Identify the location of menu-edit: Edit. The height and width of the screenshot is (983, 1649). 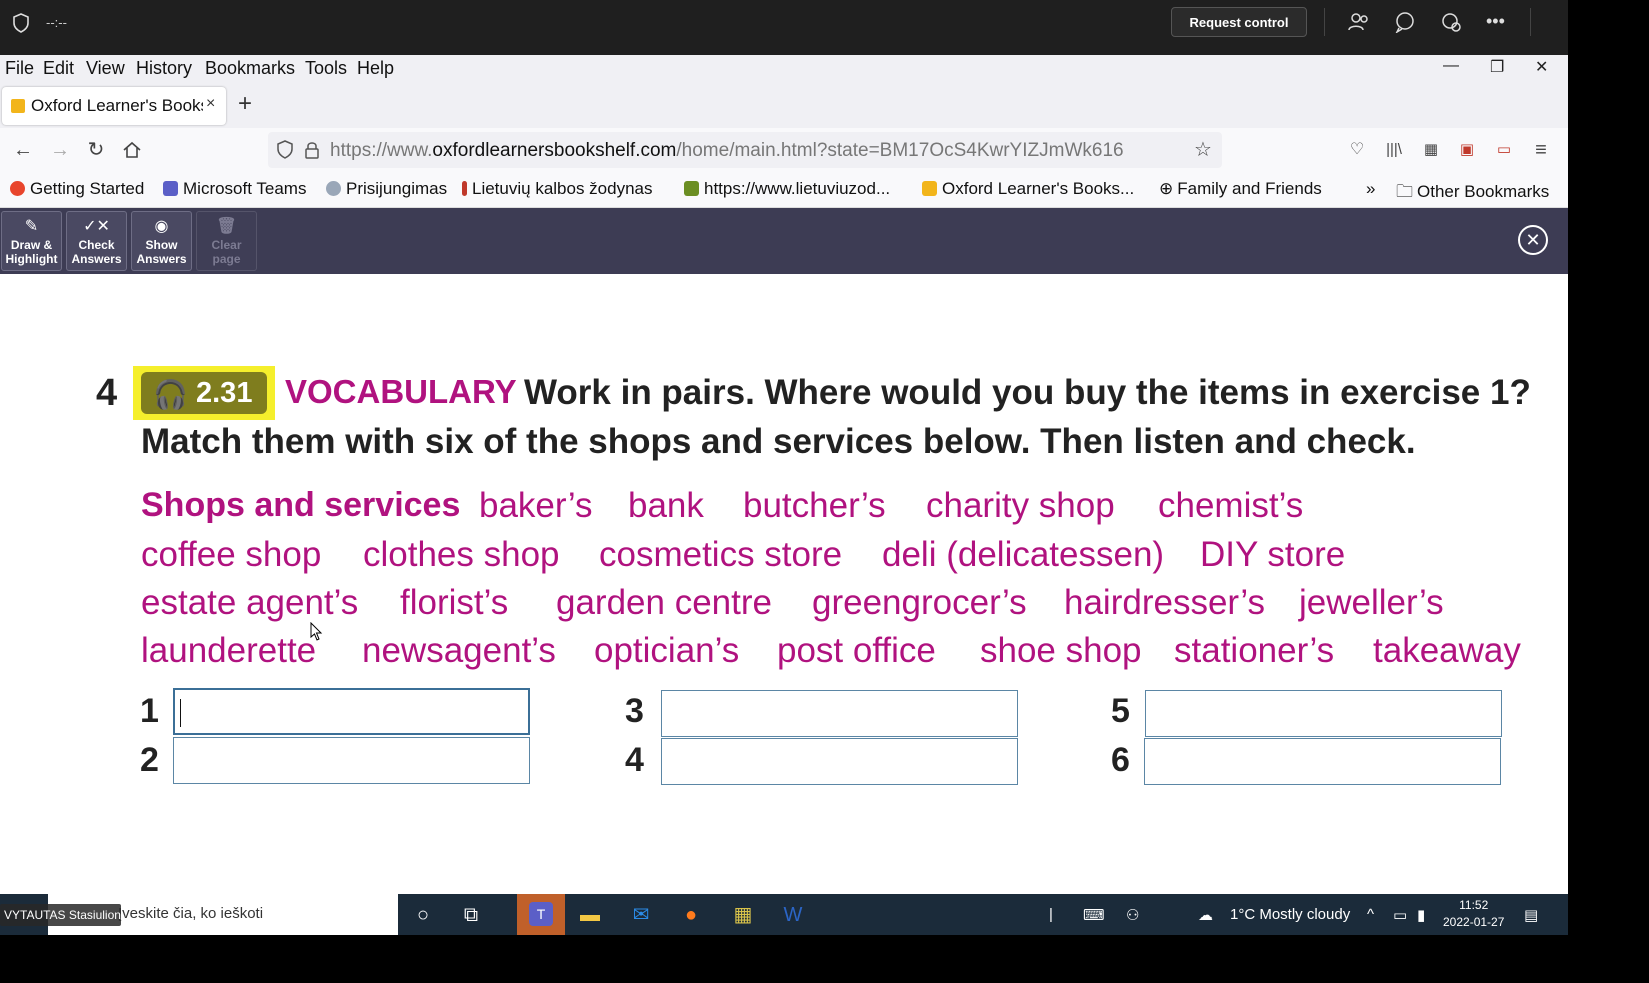
(58, 68).